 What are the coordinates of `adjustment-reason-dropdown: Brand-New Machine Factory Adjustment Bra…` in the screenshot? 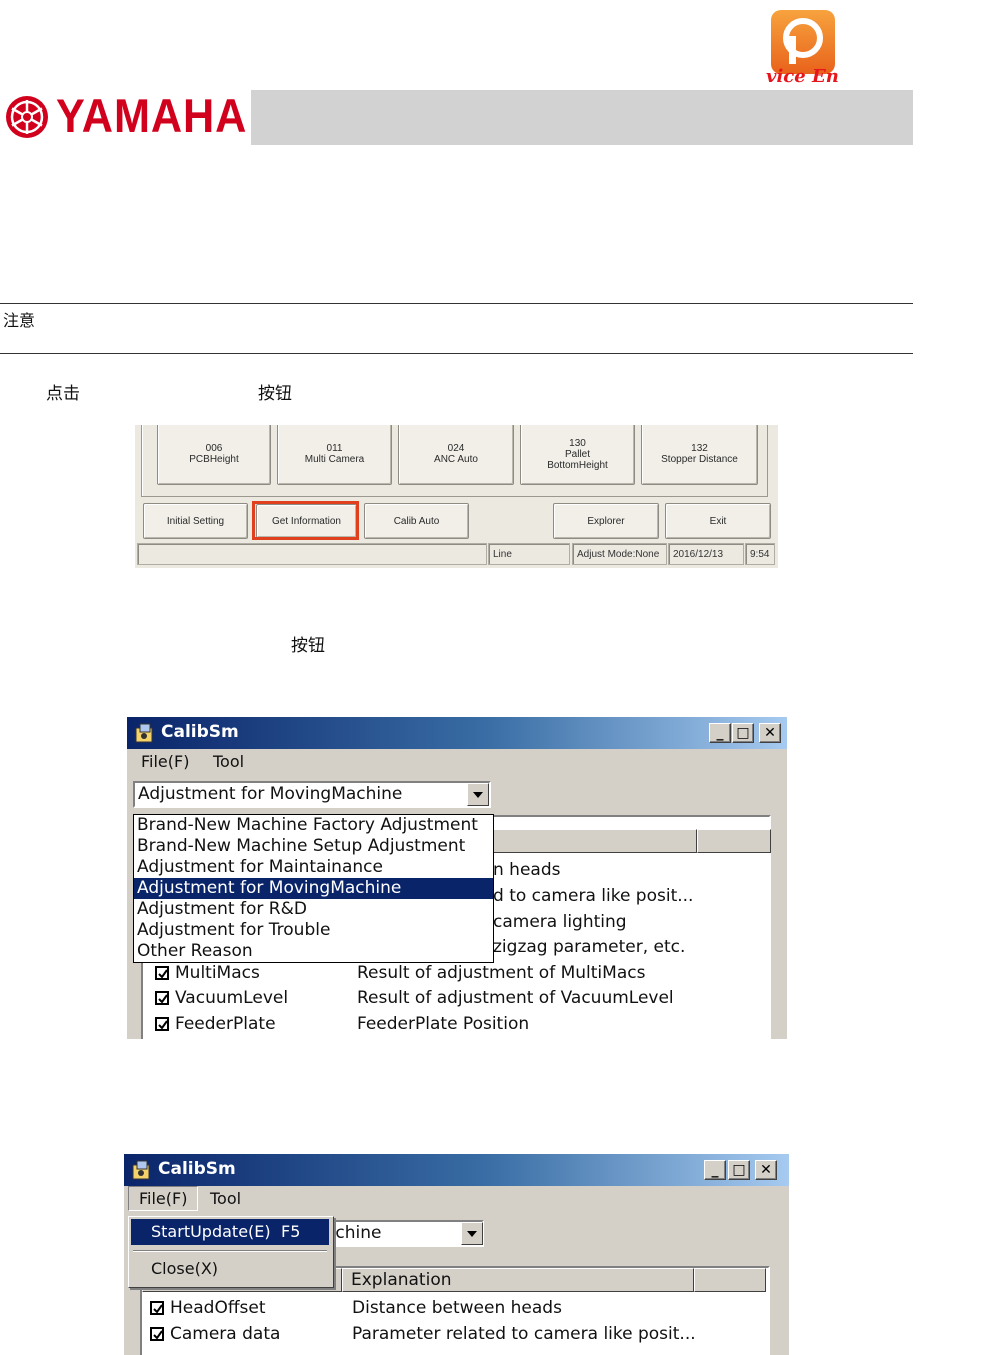 It's located at (313, 888).